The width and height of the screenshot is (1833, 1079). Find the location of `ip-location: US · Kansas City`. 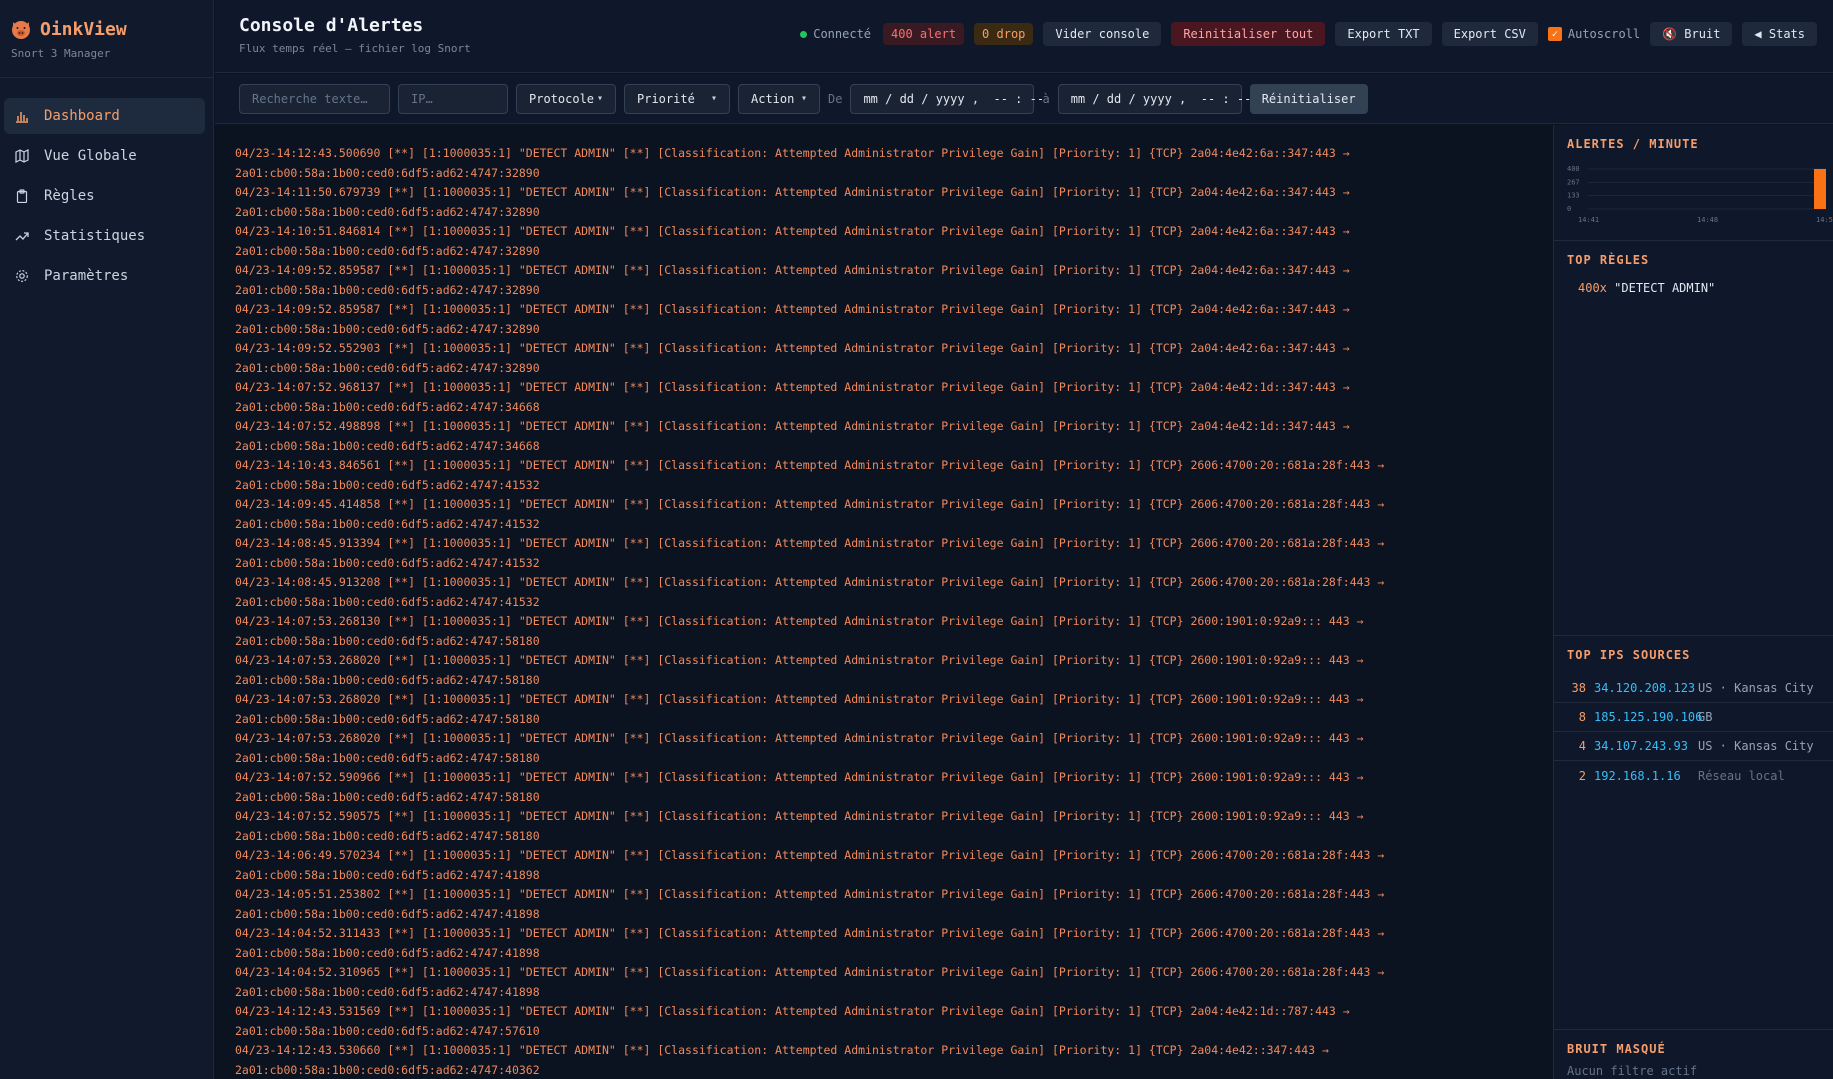

ip-location: US · Kansas City is located at coordinates (1756, 688).